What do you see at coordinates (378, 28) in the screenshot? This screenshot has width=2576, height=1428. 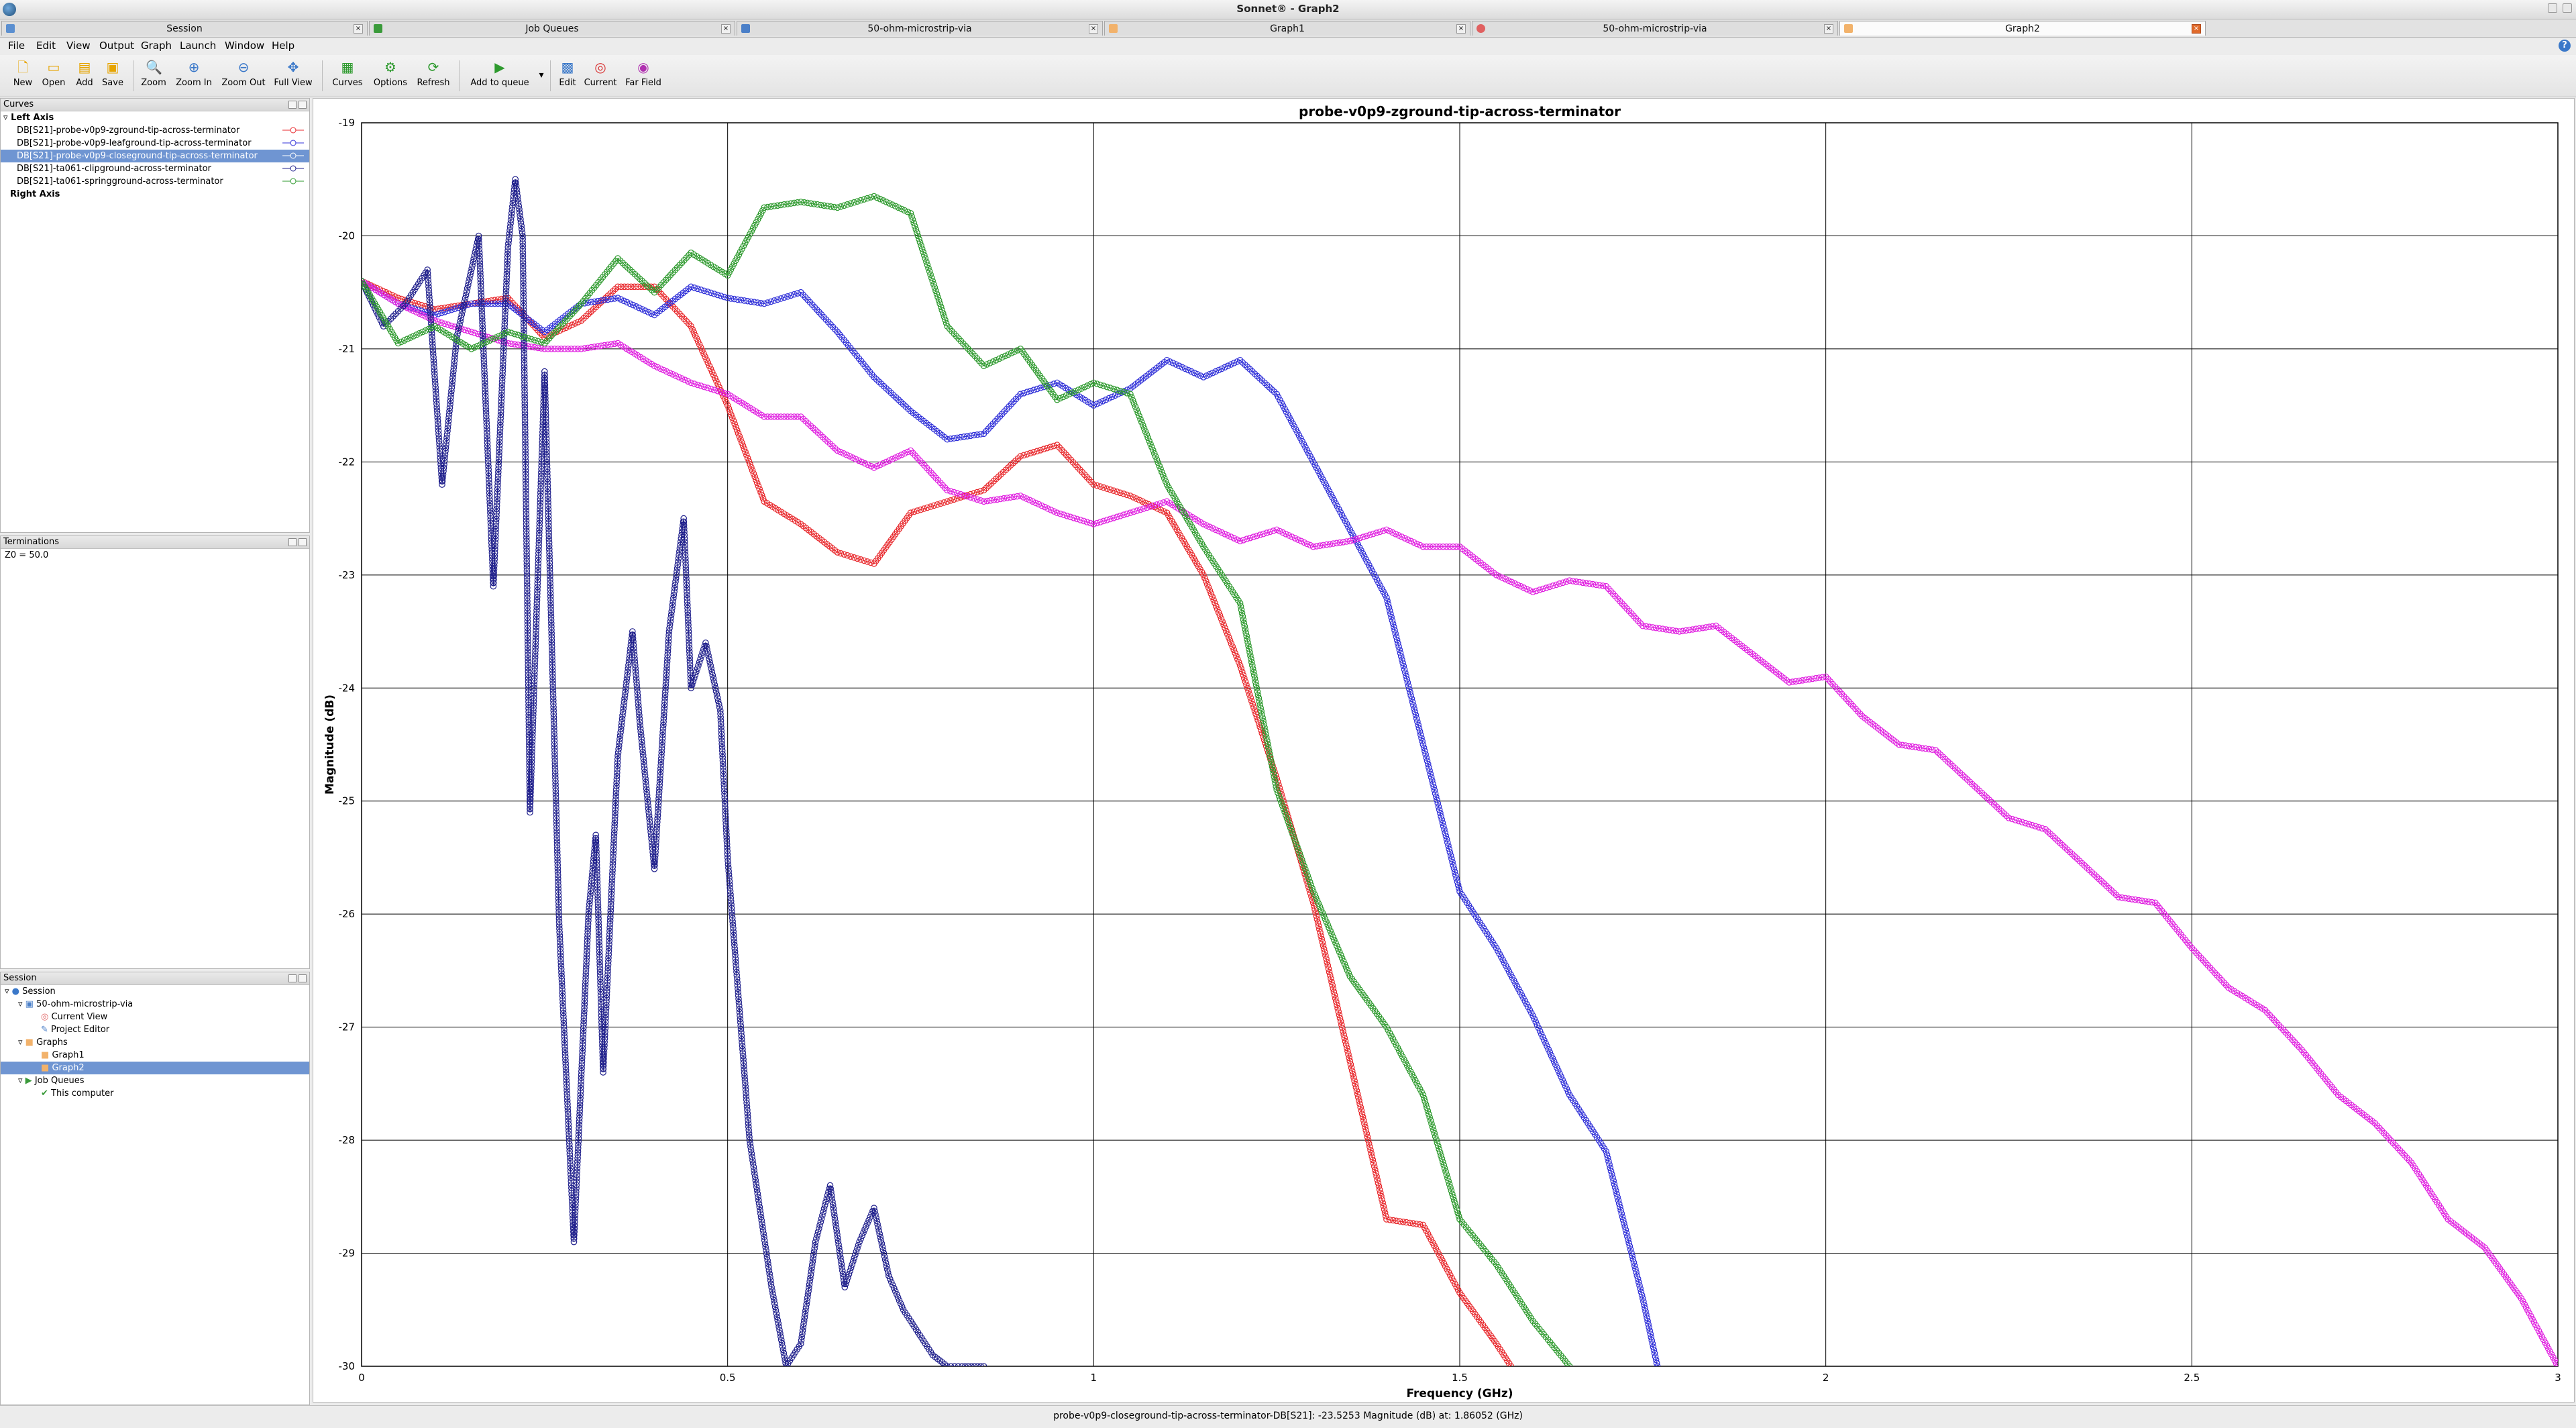 I see `job-queue-icon` at bounding box center [378, 28].